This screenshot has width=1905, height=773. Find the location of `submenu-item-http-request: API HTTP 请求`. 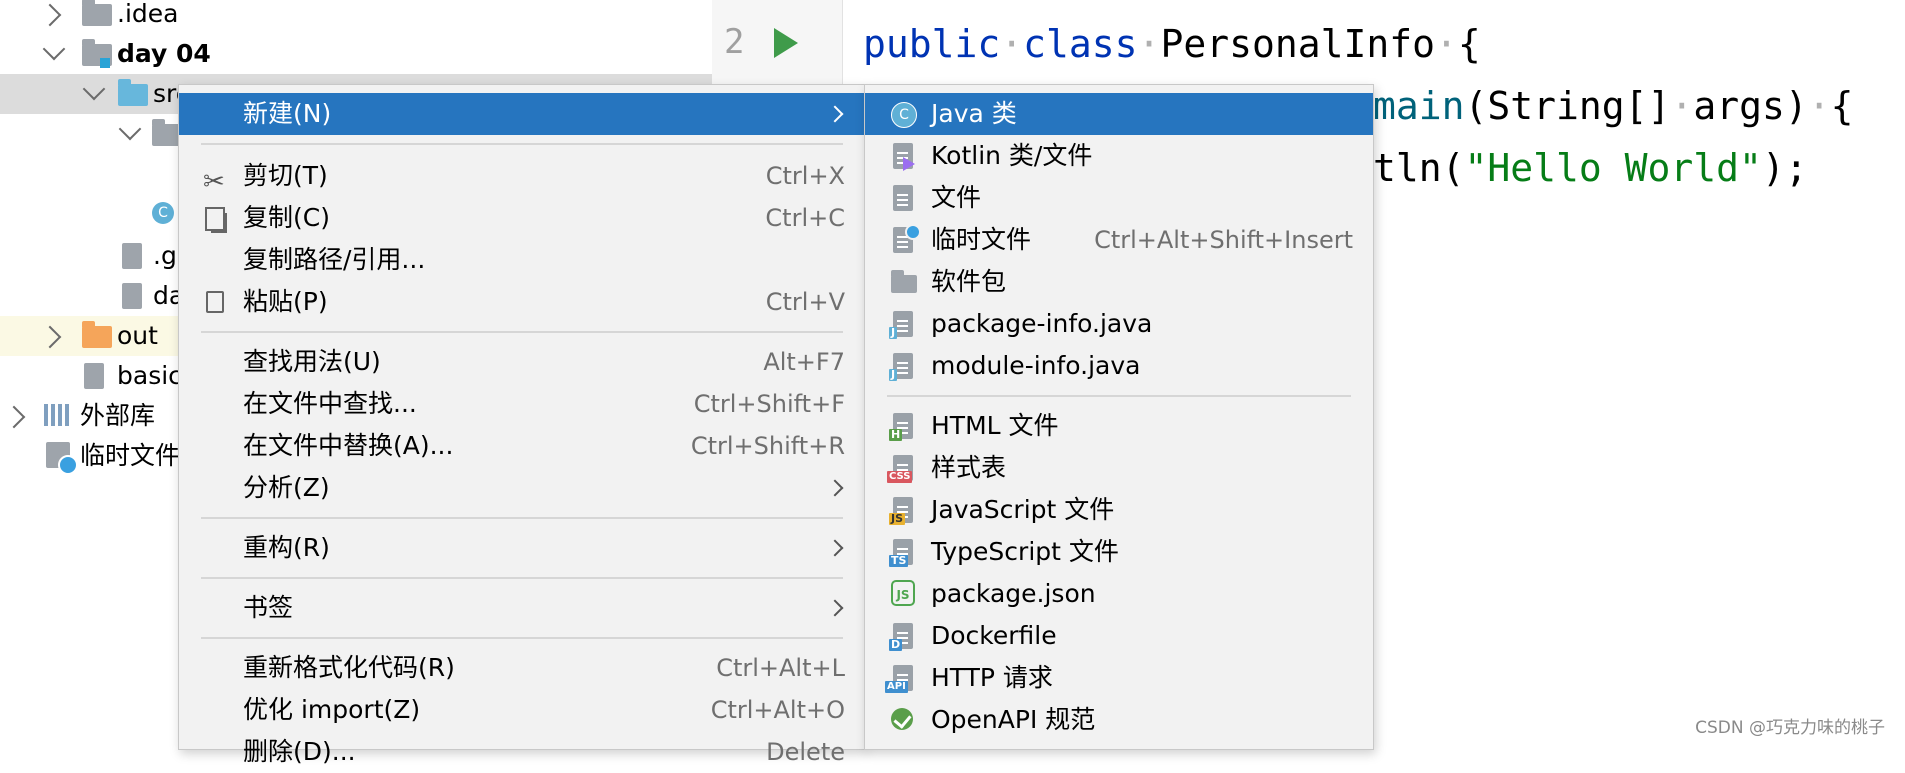

submenu-item-http-request: API HTTP 请求 is located at coordinates (1119, 678).